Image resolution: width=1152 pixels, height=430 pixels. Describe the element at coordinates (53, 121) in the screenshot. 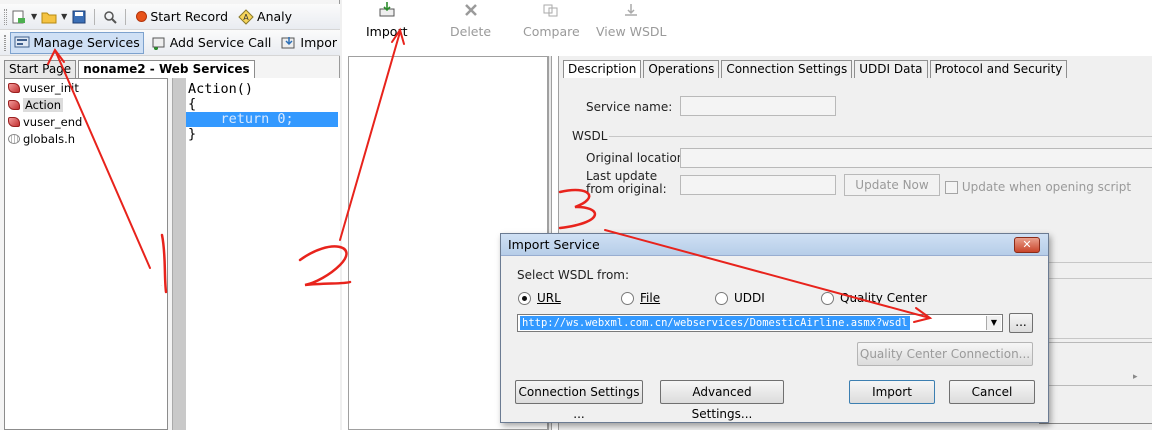

I see `tree-item-label: vuser_end` at that location.